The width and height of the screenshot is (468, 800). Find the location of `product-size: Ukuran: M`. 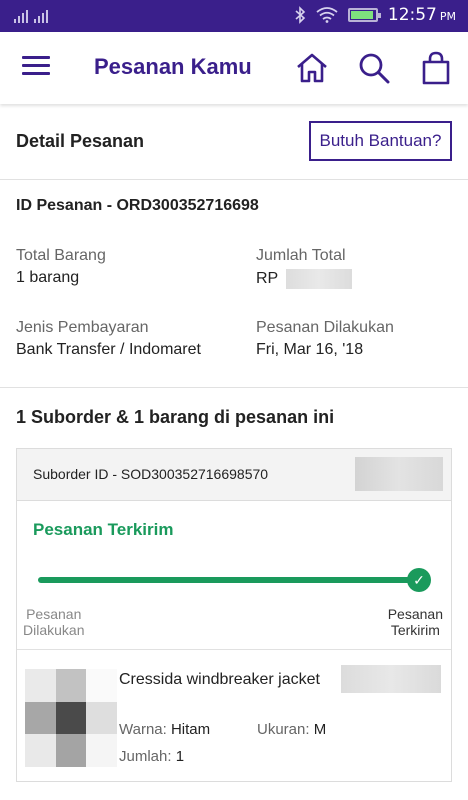

product-size: Ukuran: M is located at coordinates (292, 729).